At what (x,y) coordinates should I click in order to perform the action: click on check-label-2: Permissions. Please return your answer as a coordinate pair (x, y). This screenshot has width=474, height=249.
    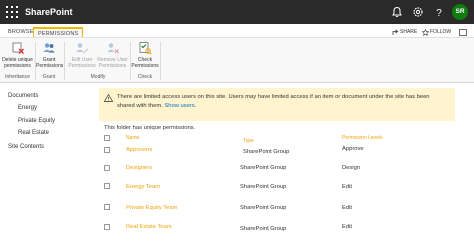
    Looking at the image, I should click on (145, 66).